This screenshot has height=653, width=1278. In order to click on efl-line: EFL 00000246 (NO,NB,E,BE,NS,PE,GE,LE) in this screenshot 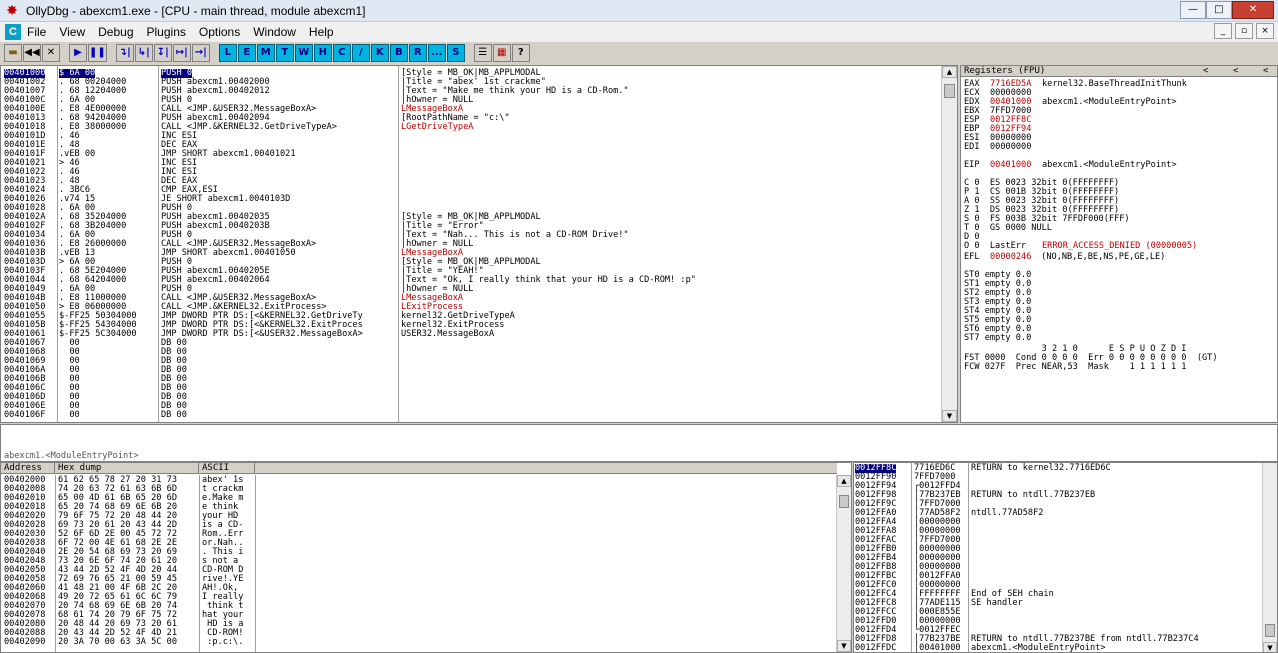, I will do `click(1119, 257)`.